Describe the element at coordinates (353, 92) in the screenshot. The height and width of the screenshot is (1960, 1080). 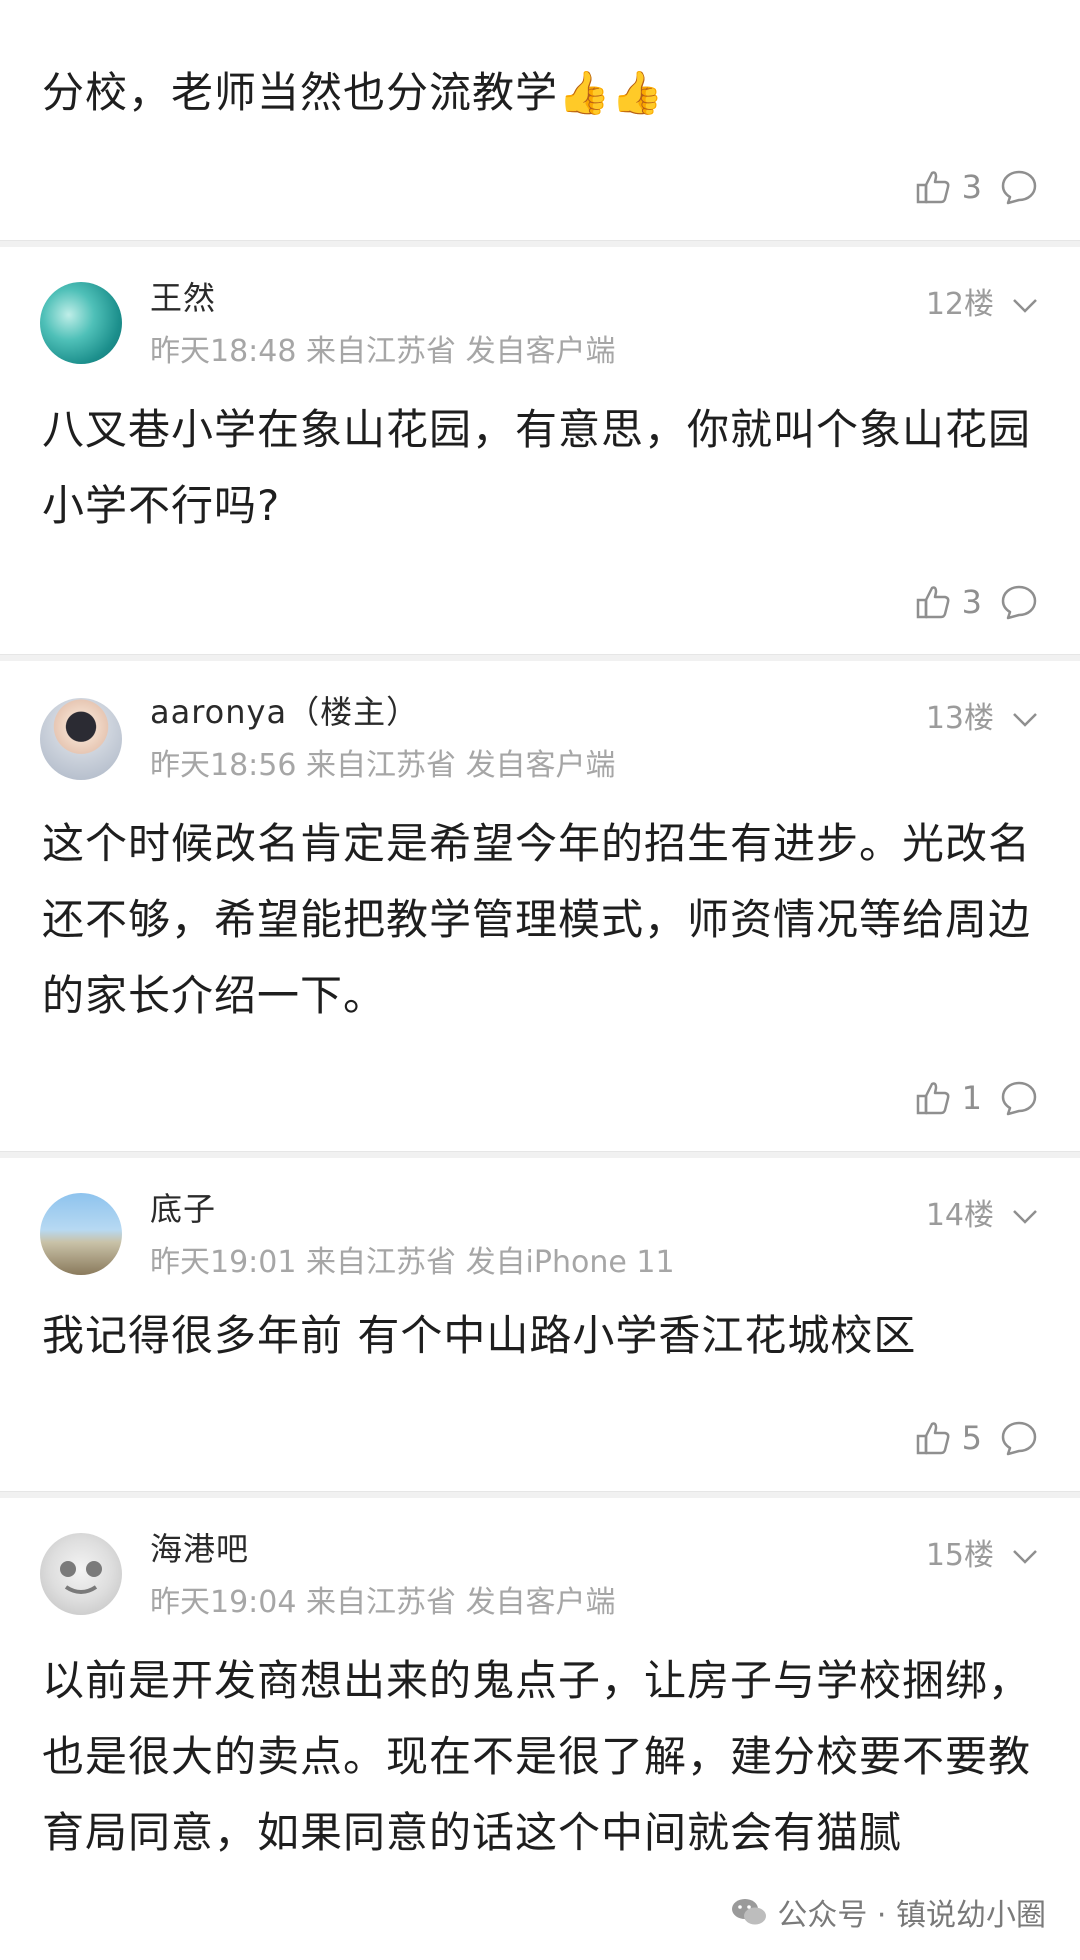
I see `comment-text: 分校，老师当然也分流教学👍👍` at that location.